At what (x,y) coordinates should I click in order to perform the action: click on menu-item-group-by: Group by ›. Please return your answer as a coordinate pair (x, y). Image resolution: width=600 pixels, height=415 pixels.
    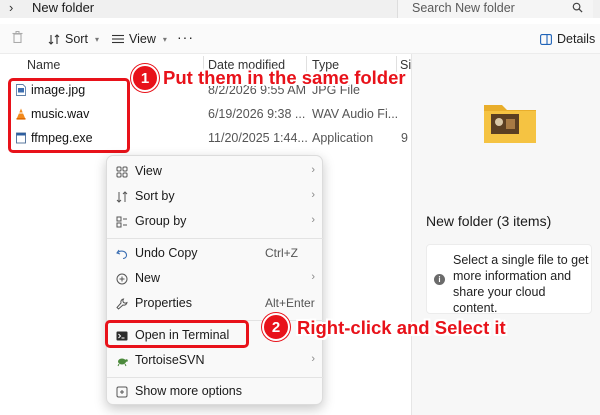
    Looking at the image, I should click on (215, 222).